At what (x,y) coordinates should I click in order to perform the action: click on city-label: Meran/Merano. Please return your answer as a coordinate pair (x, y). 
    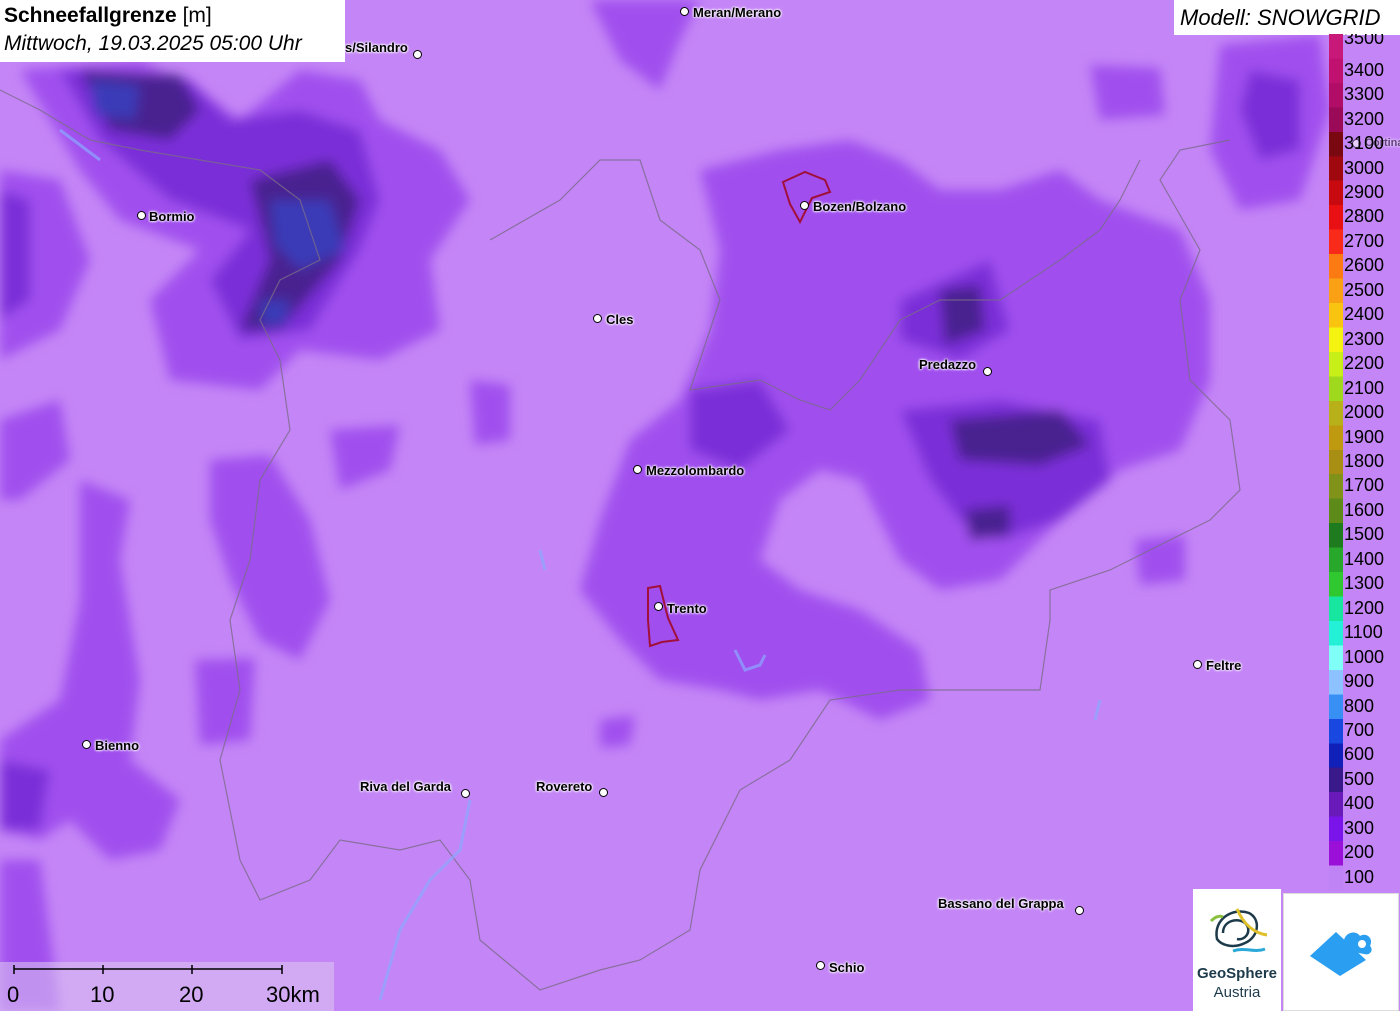
    Looking at the image, I should click on (737, 12).